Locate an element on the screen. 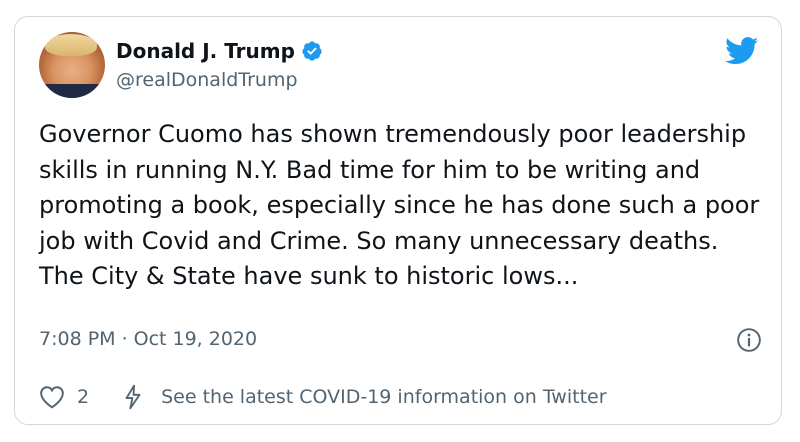  tweet-timestamp: 7:08 PM · Oct 19, 2020 is located at coordinates (148, 339).